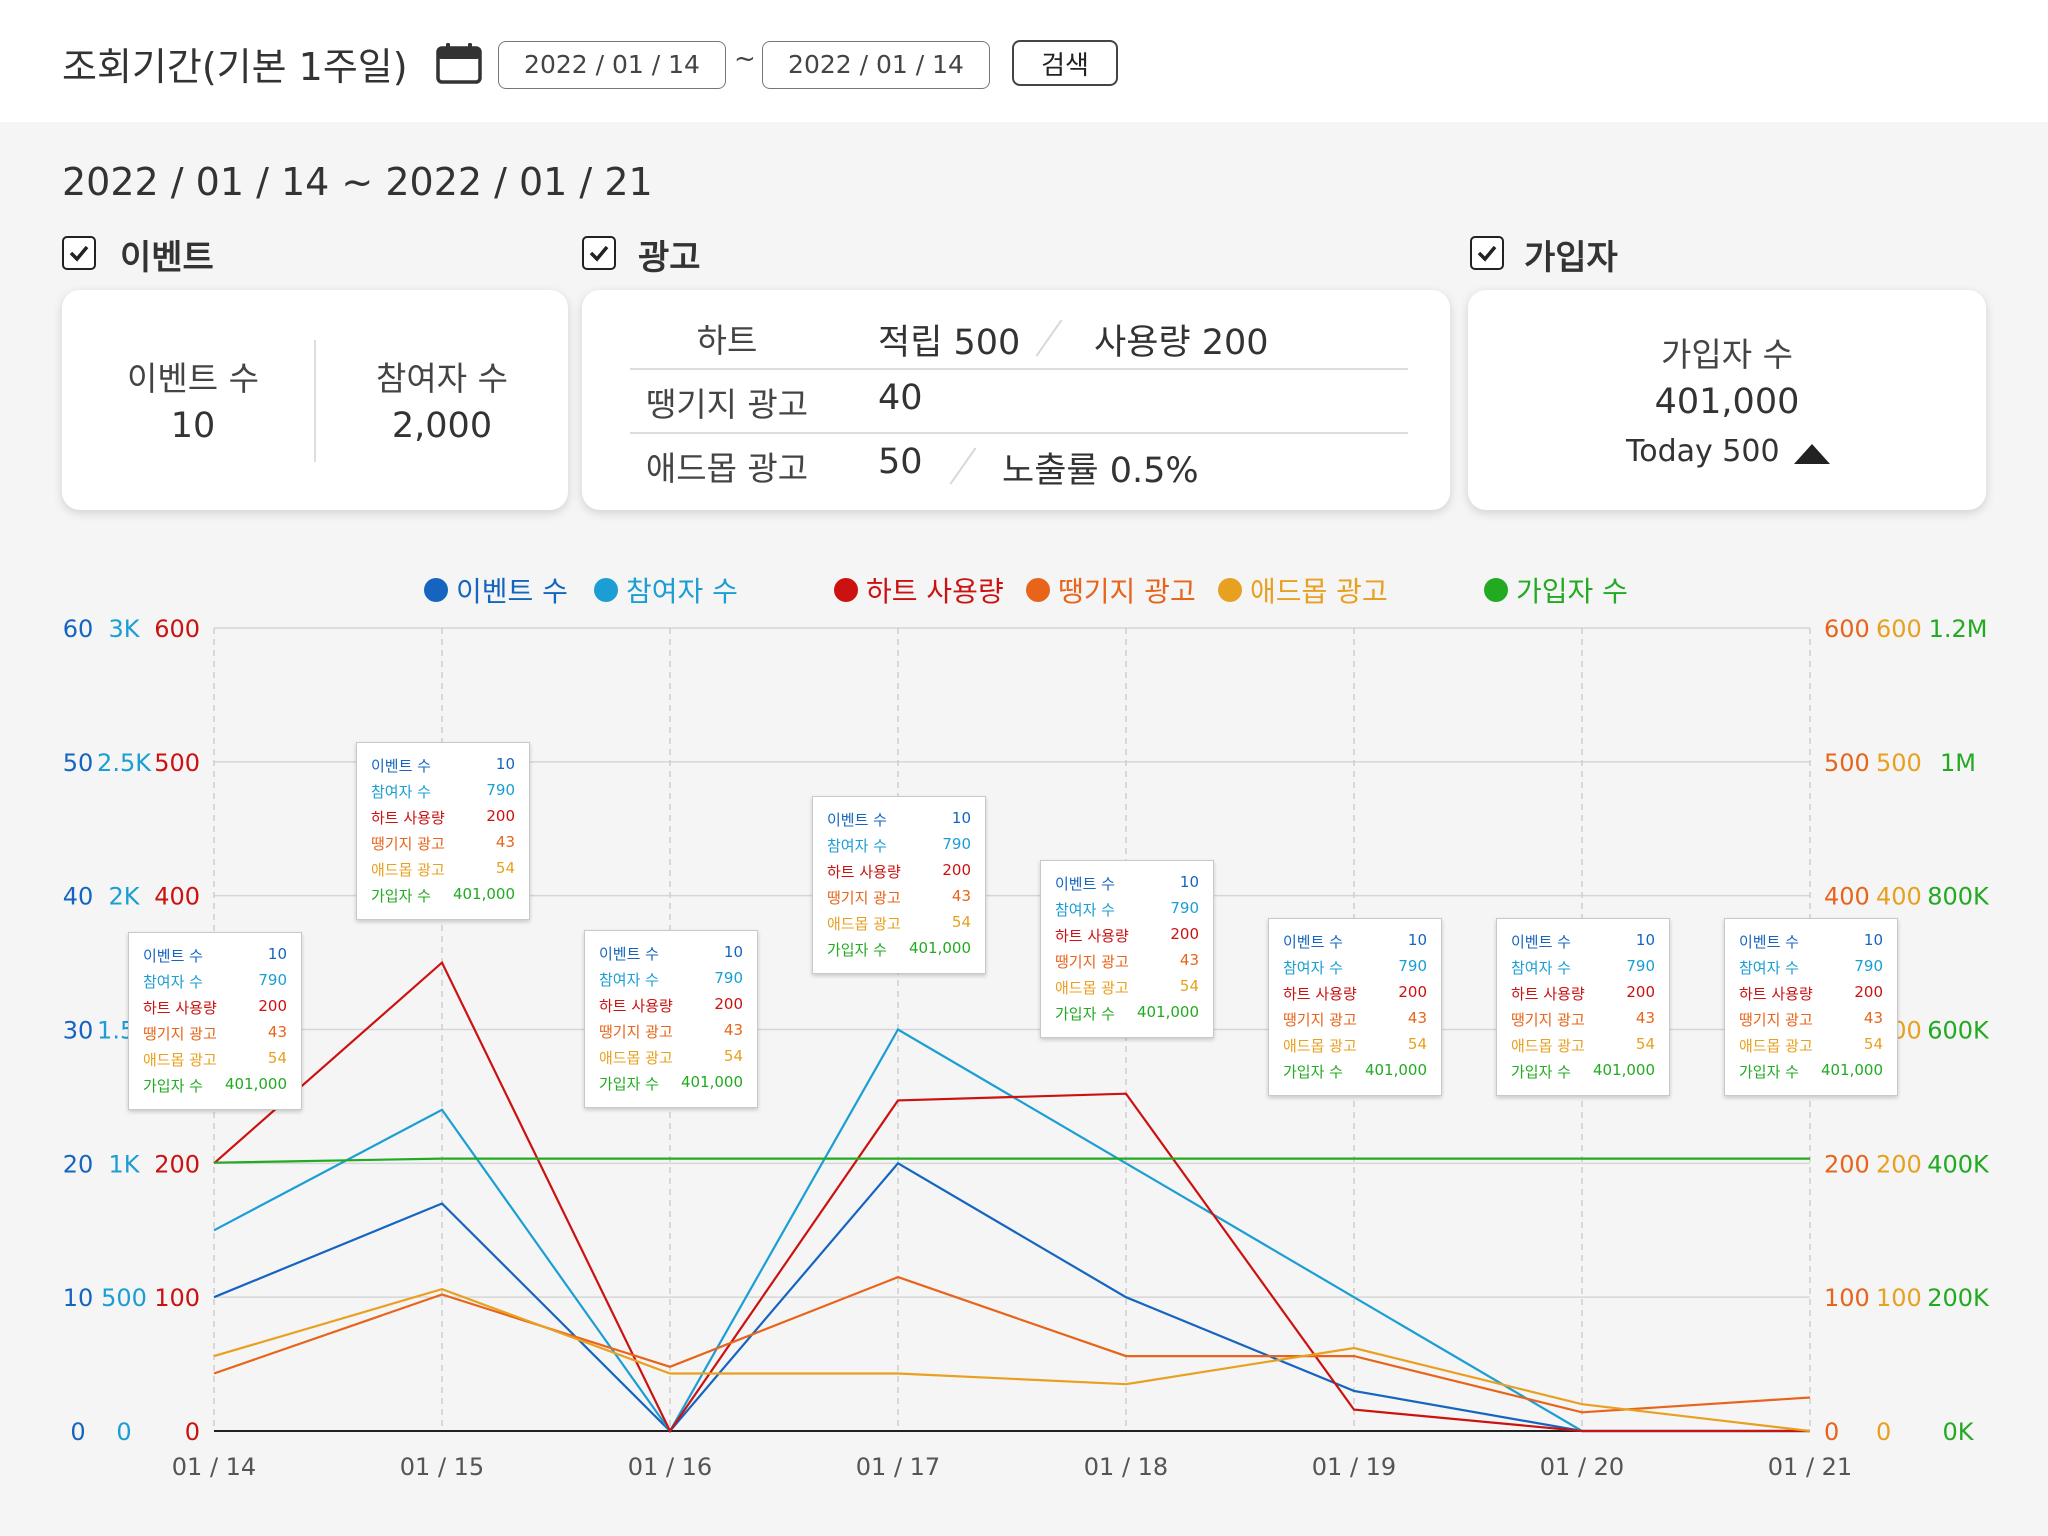 The image size is (2048, 1536). I want to click on signup-summary-card: 가입자 수 401,000 Today 500, so click(1727, 400).